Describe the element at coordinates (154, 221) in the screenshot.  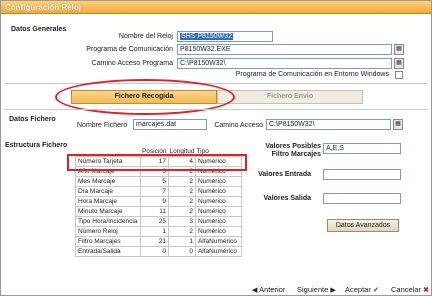
I see `row-posicion: 25` at that location.